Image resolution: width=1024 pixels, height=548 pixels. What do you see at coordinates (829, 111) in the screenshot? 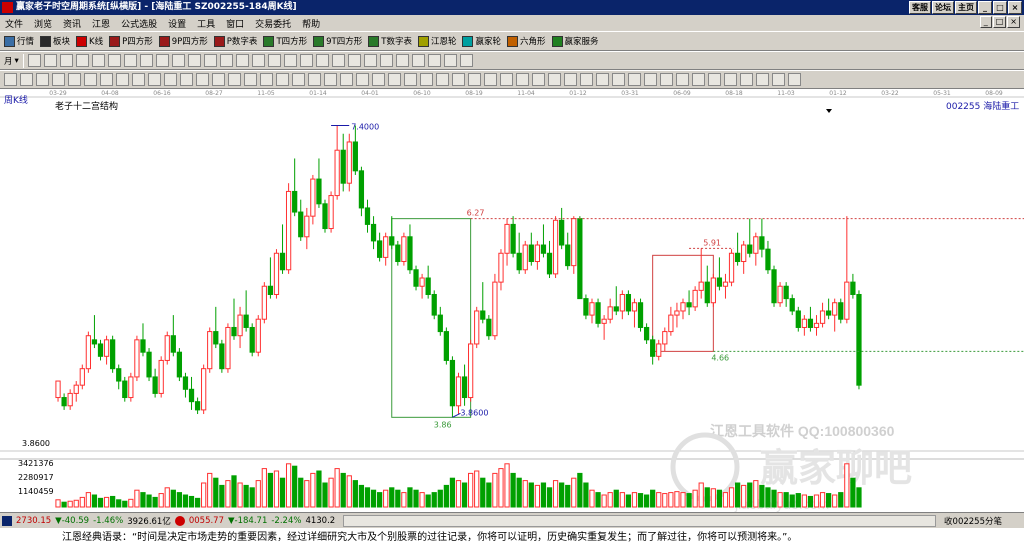
I see `dropdown-arrow-icon` at bounding box center [829, 111].